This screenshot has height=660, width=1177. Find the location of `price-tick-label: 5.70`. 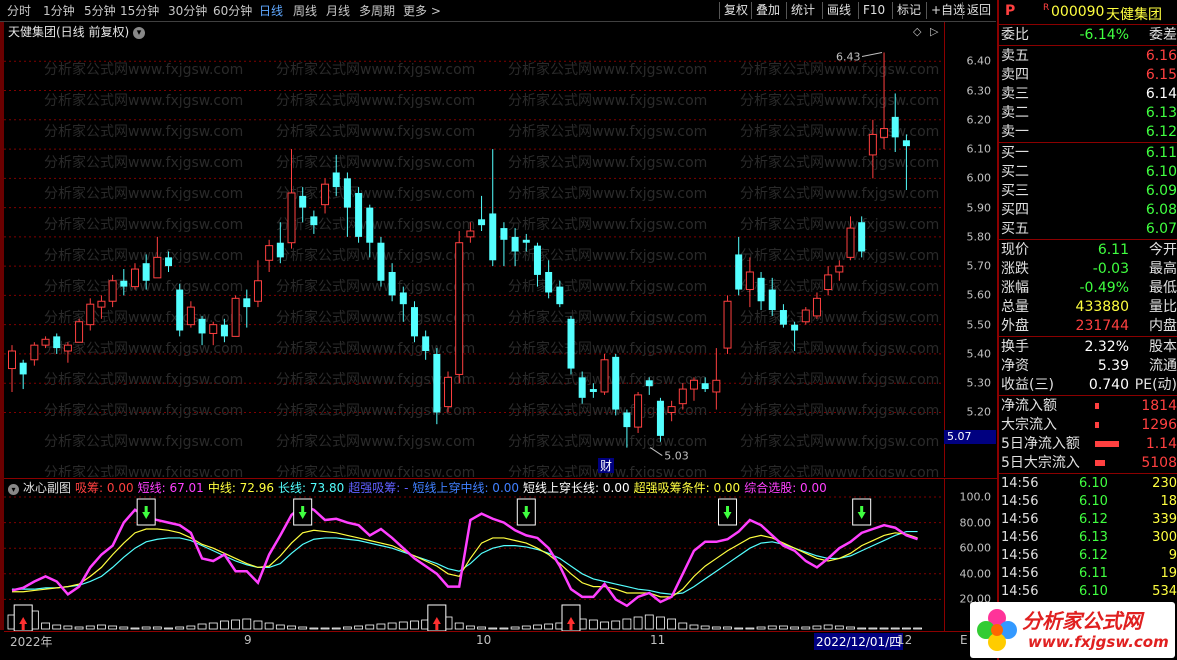

price-tick-label: 5.70 is located at coordinates (979, 266).